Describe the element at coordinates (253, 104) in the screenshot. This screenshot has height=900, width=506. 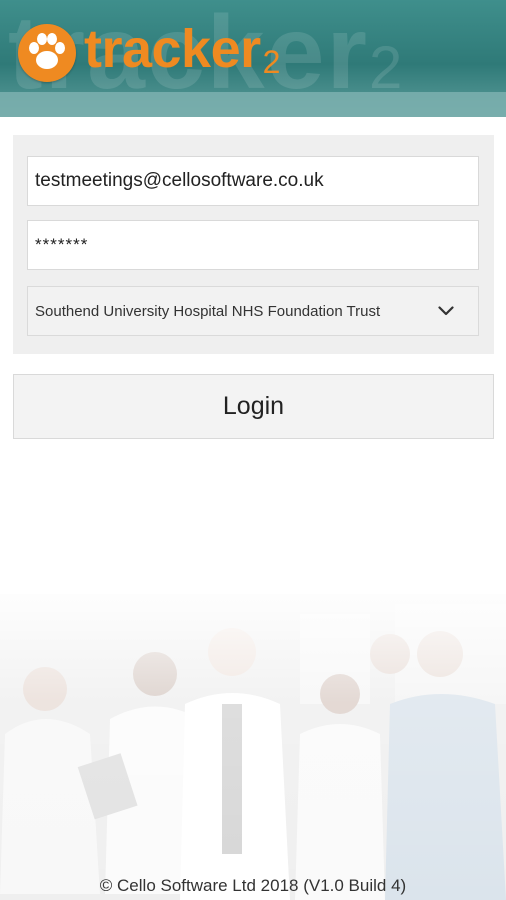
I see `header-strip` at that location.